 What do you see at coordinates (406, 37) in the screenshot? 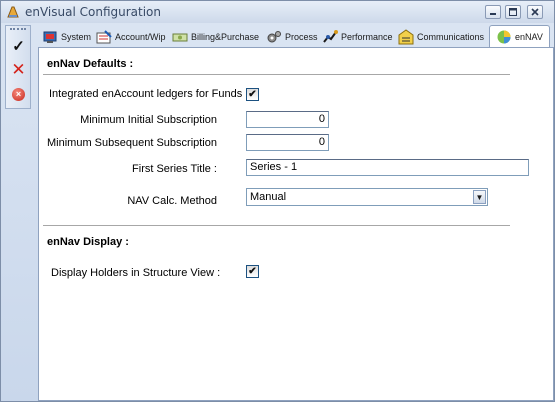
I see `document-icon` at bounding box center [406, 37].